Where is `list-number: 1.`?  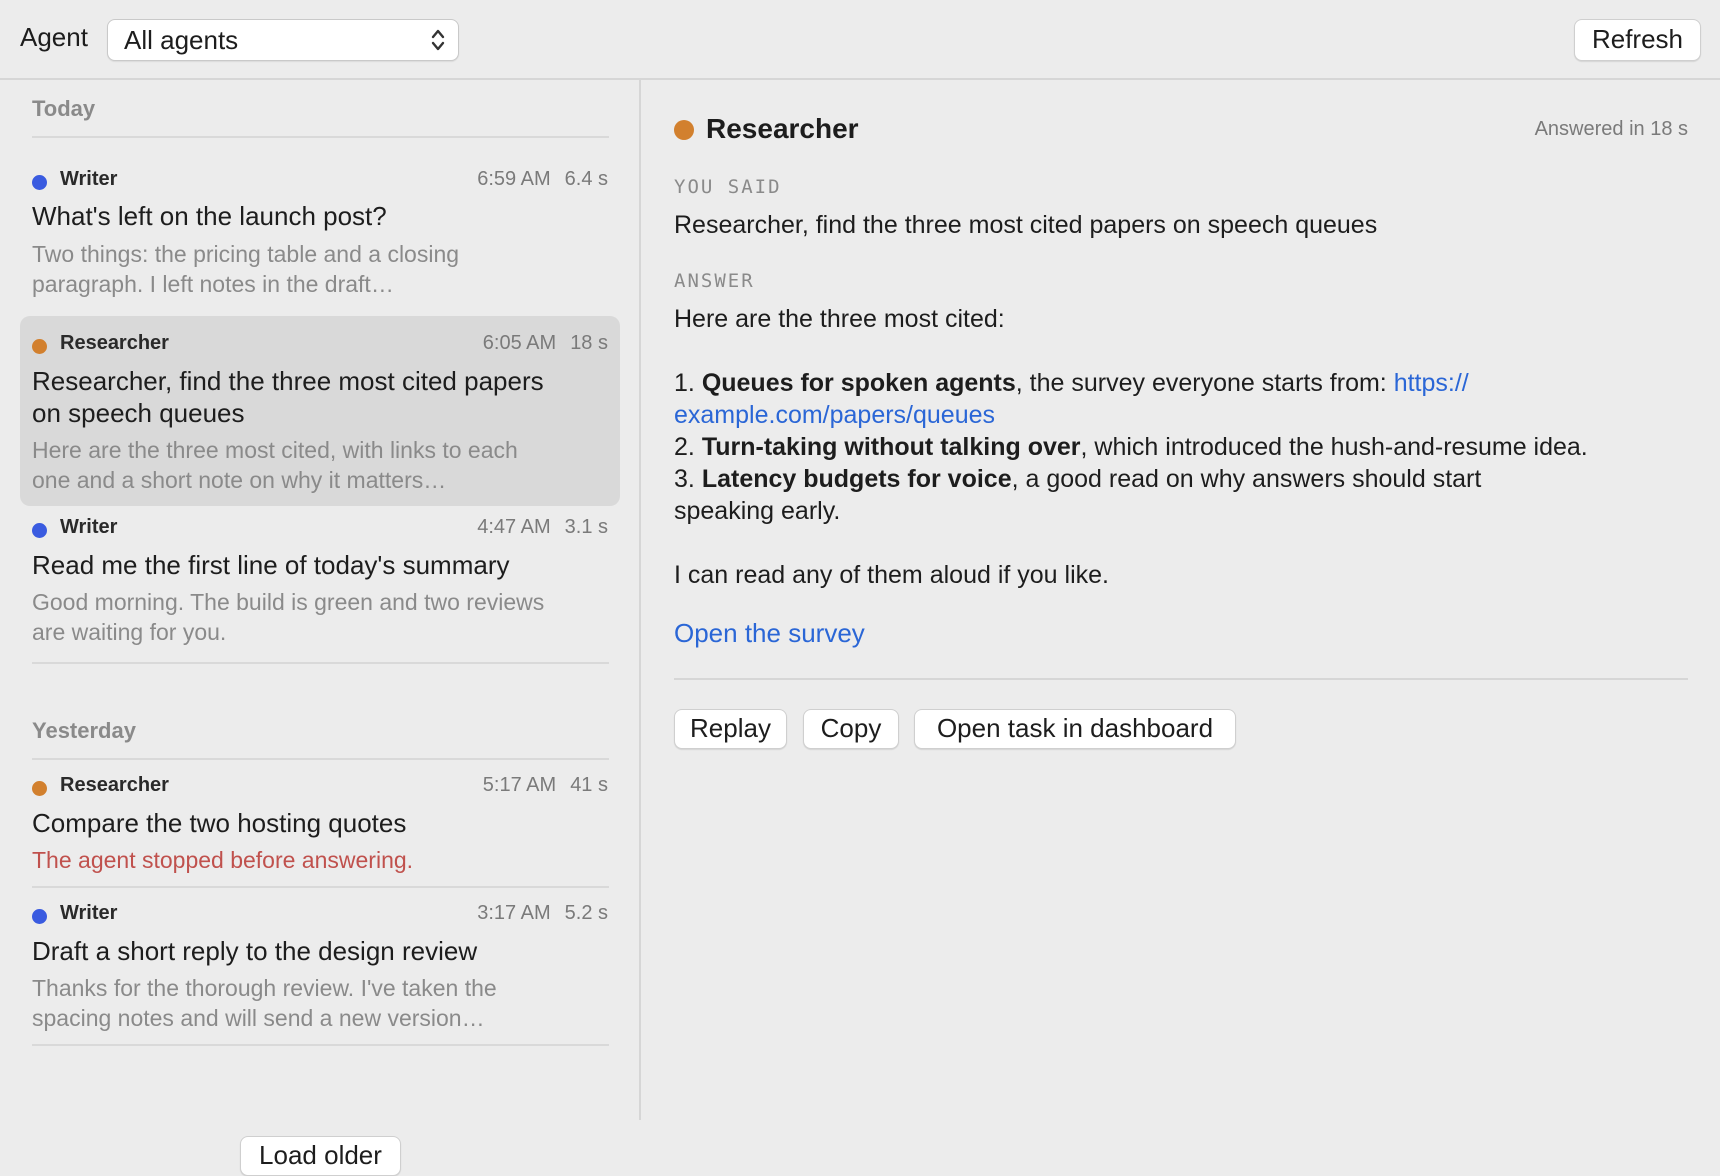
list-number: 1. is located at coordinates (684, 383).